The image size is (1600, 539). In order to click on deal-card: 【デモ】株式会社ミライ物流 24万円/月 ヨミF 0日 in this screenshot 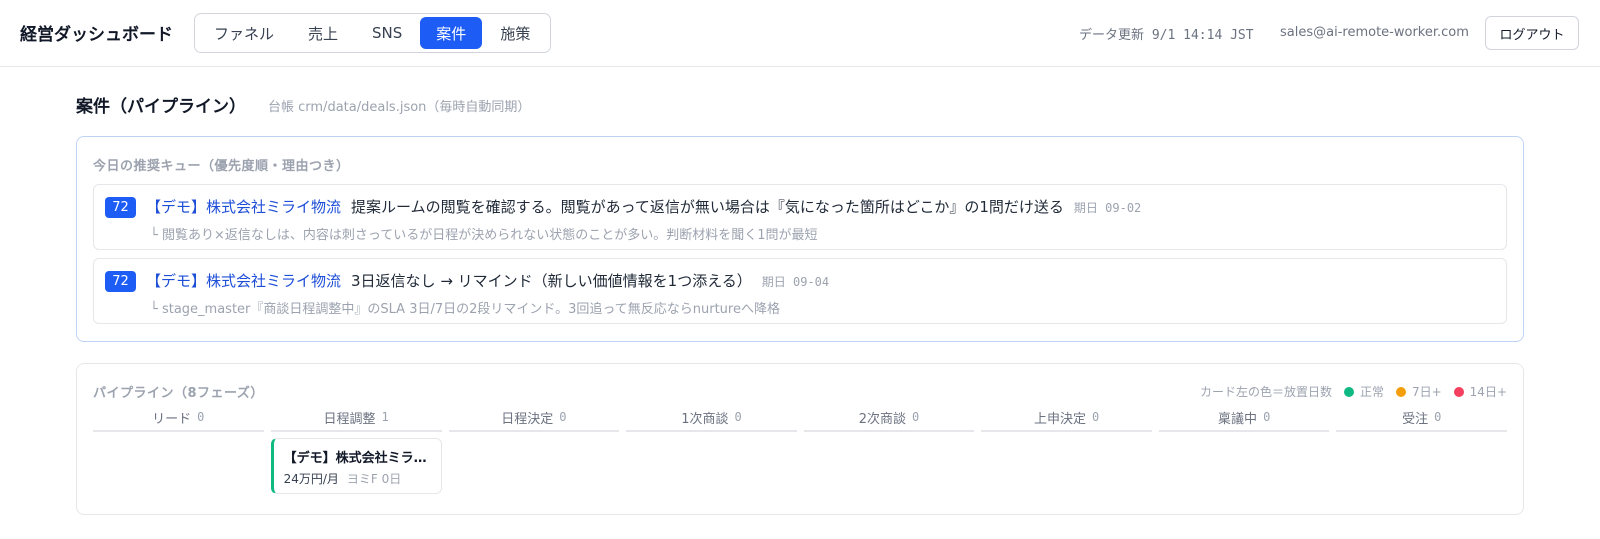, I will do `click(356, 466)`.